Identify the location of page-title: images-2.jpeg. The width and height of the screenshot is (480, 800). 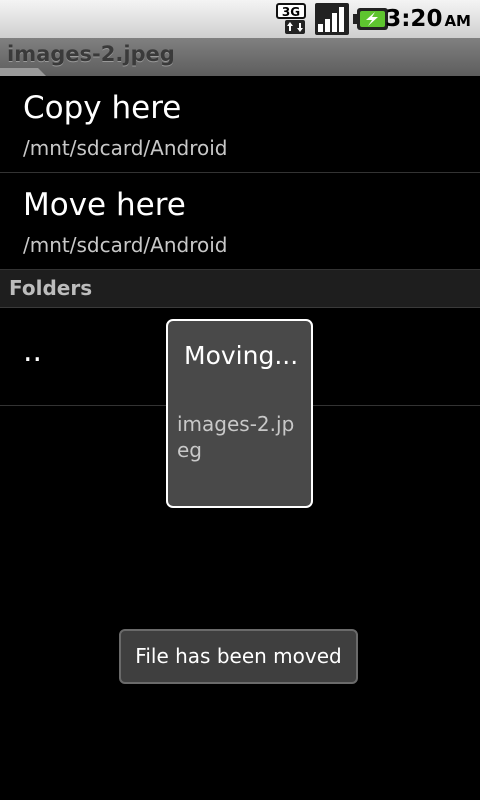
(91, 54).